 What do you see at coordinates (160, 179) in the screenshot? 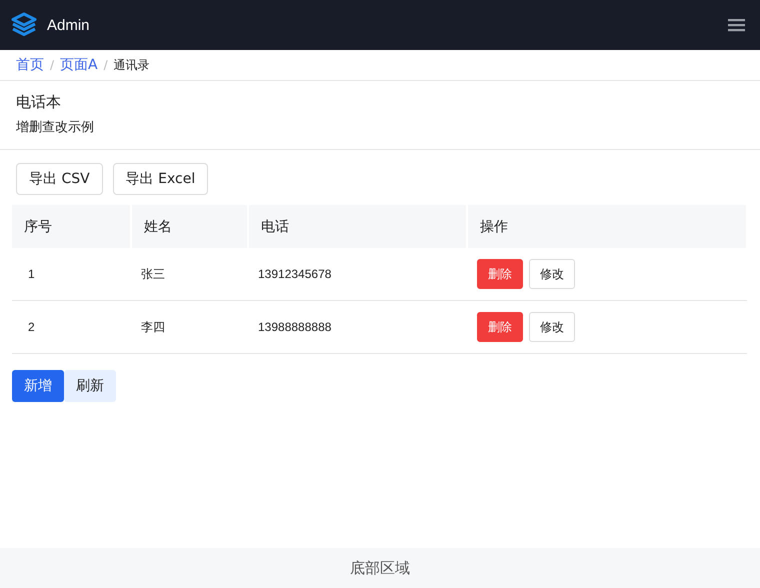
I see `export-button: 导出 Excel` at bounding box center [160, 179].